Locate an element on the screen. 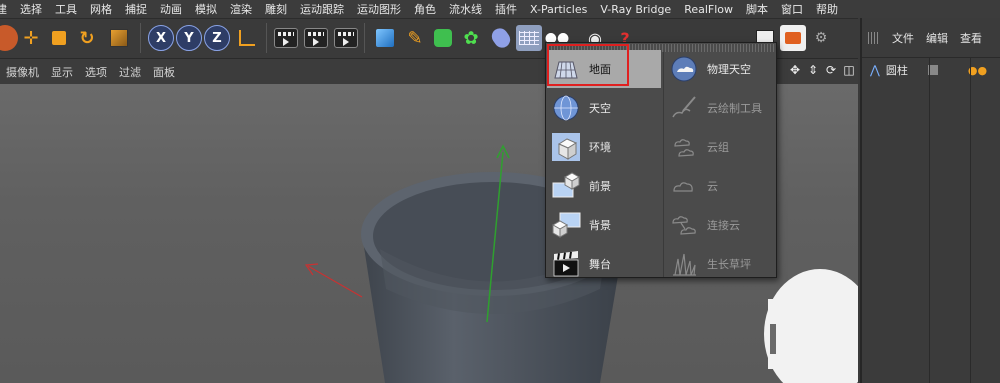  menu-help: 帮助 is located at coordinates (827, 9).